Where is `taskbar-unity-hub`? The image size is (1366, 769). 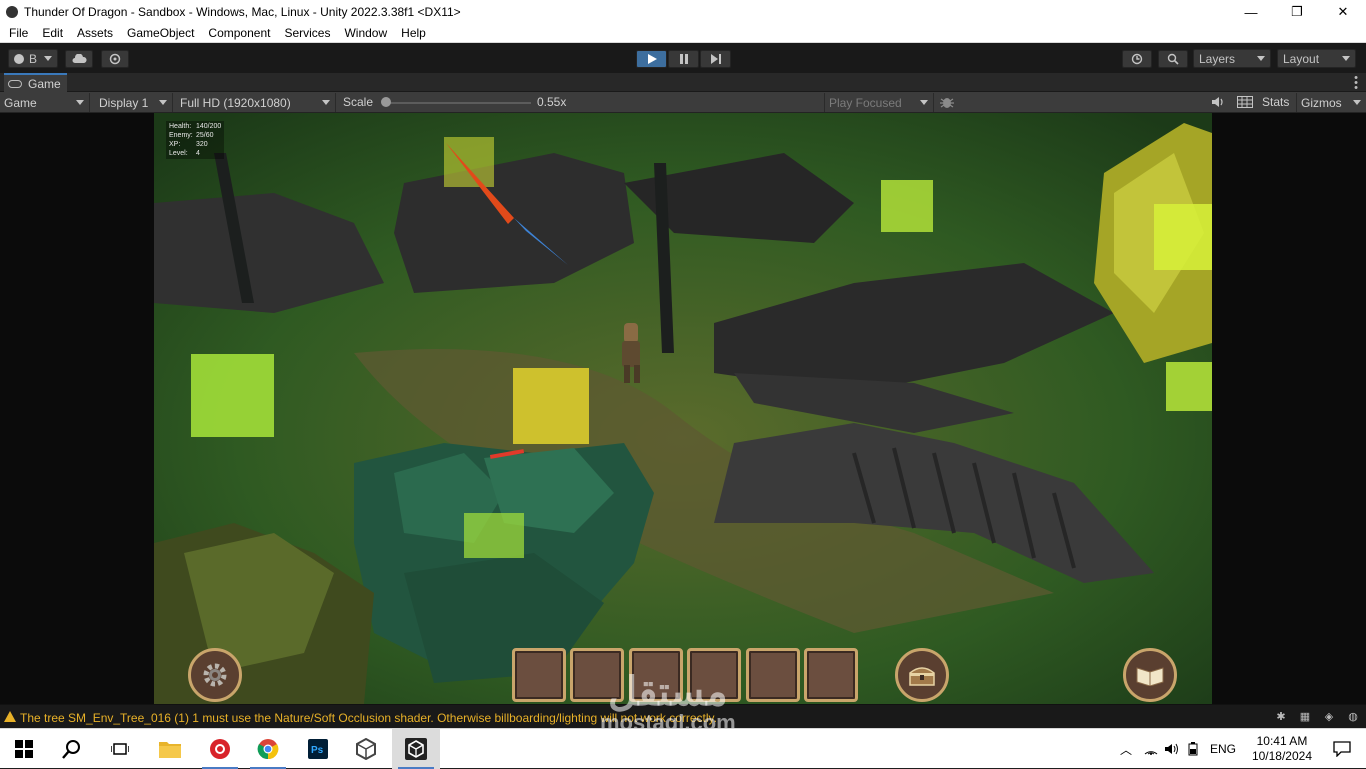 taskbar-unity-hub is located at coordinates (366, 749).